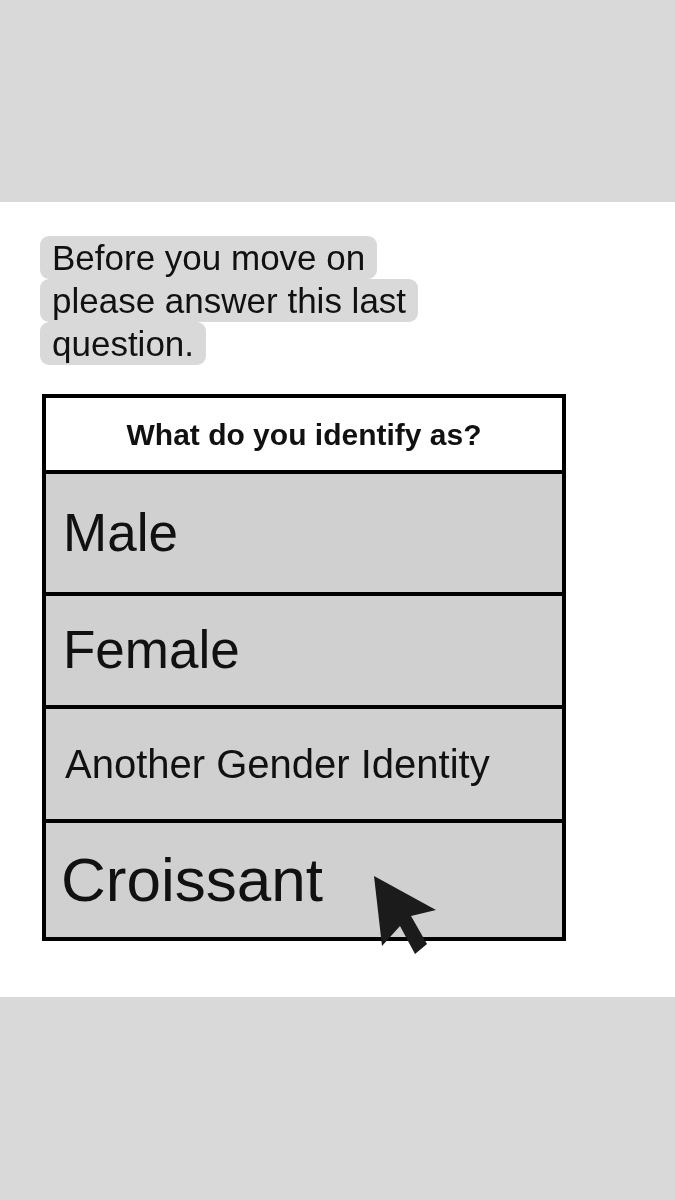  I want to click on answer-option: Female, so click(304, 652).